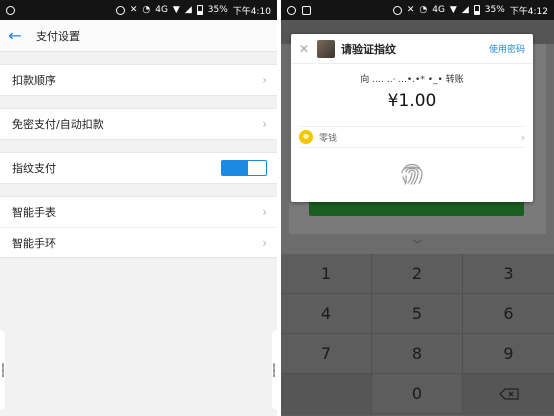 The width and height of the screenshot is (554, 416). Describe the element at coordinates (417, 354) in the screenshot. I see `key-8: 8` at that location.